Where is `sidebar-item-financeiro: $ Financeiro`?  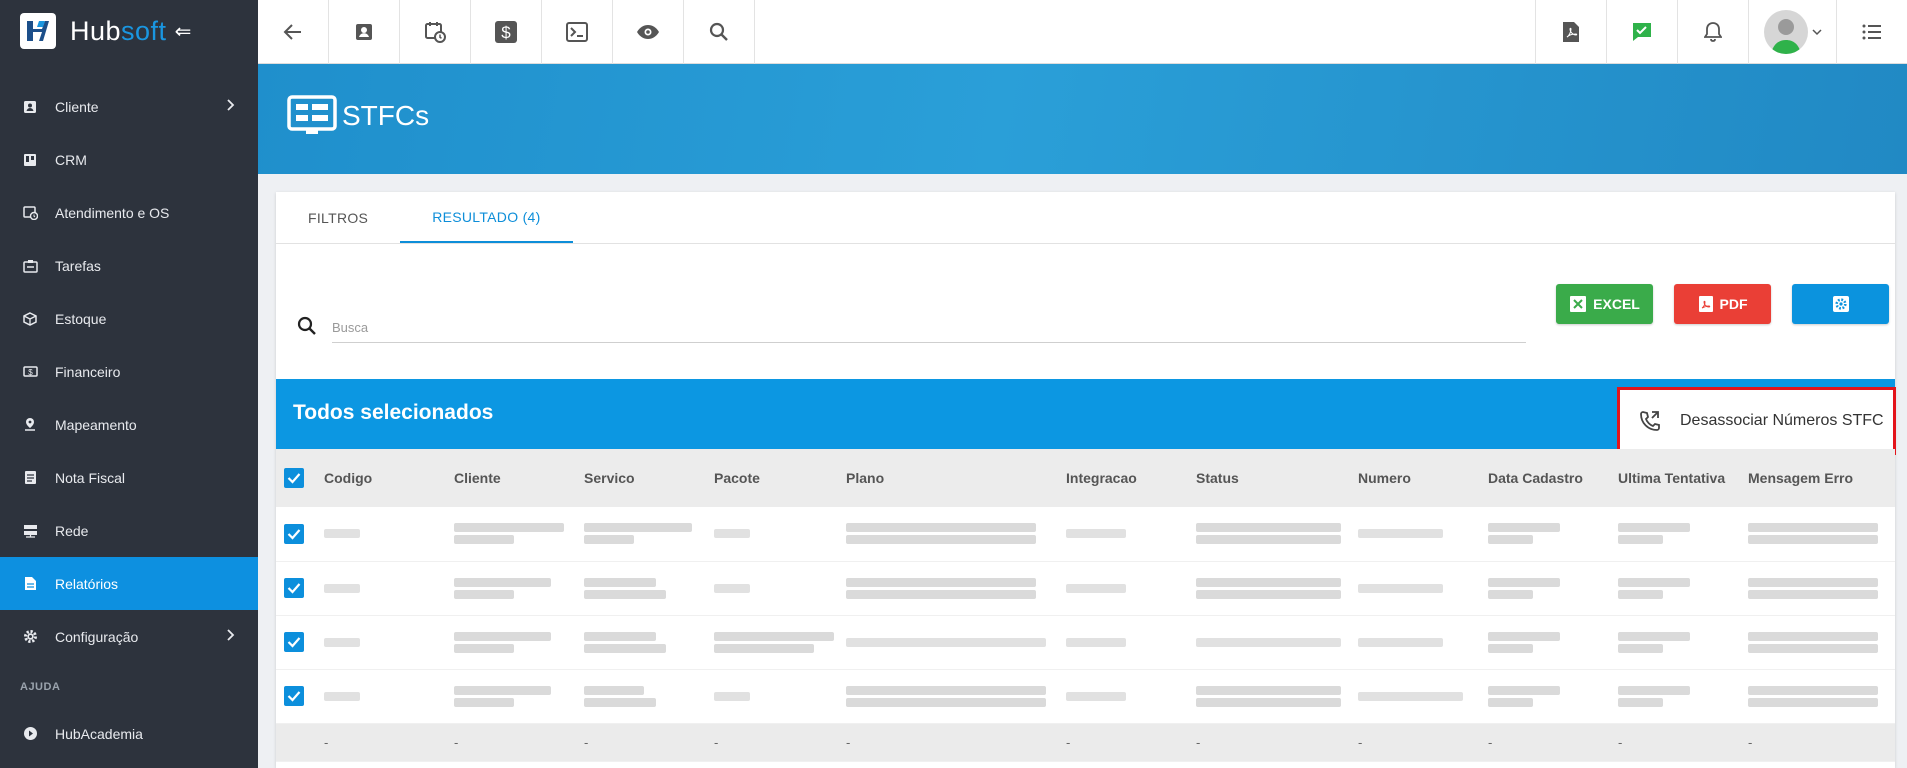 sidebar-item-financeiro: $ Financeiro is located at coordinates (129, 371).